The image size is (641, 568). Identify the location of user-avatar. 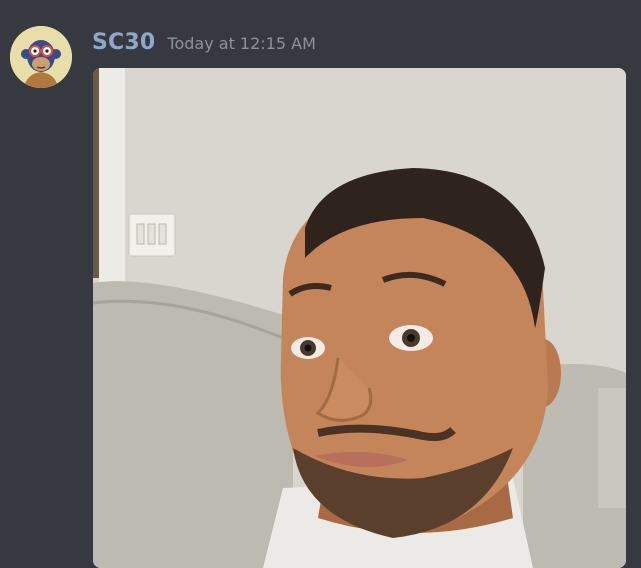
(41, 57).